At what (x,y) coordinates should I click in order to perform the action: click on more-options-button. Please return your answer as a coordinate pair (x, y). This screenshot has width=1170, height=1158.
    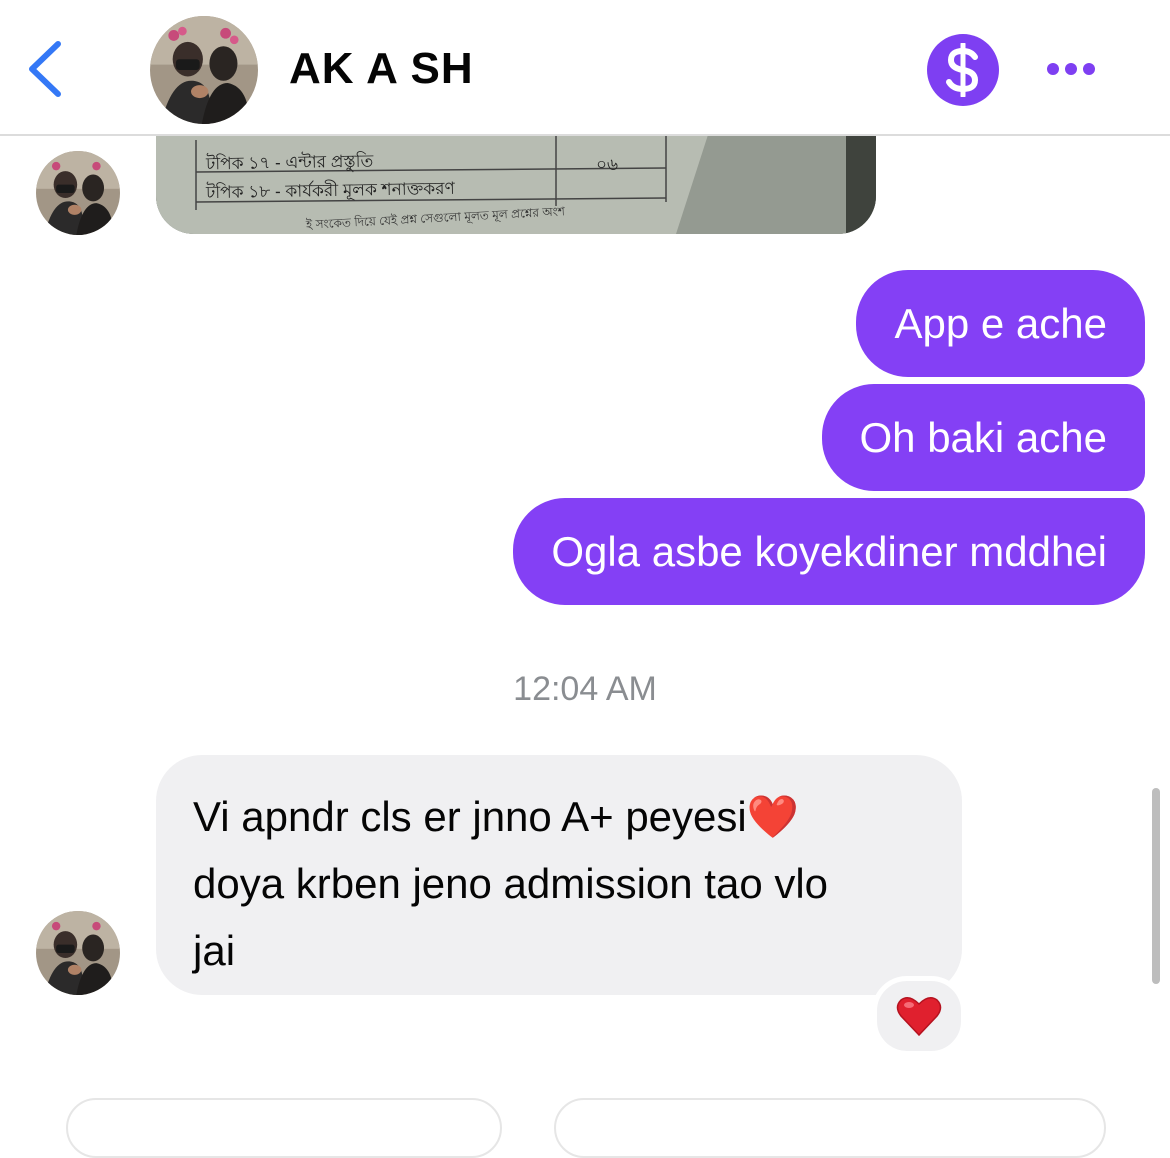
    Looking at the image, I should click on (1070, 69).